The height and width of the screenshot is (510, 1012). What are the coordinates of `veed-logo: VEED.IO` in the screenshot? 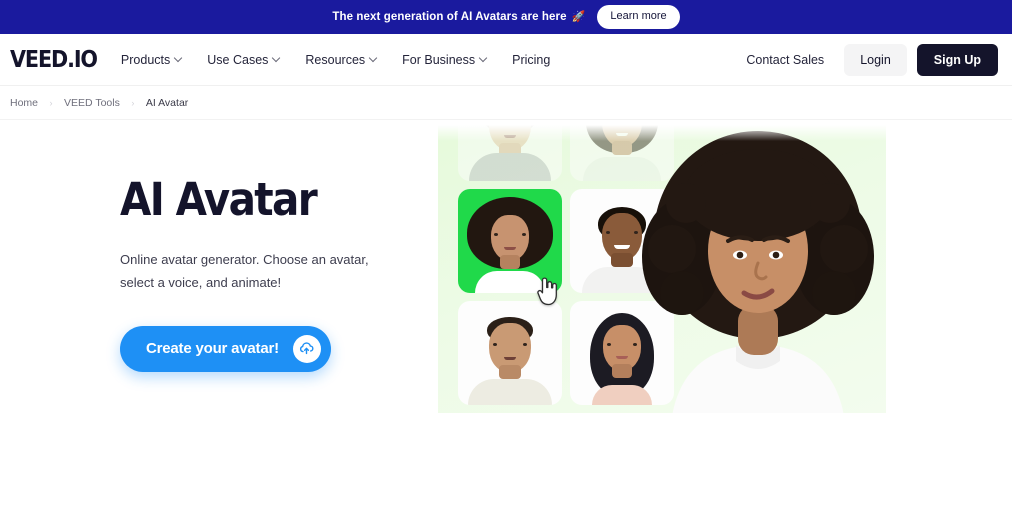 It's located at (54, 60).